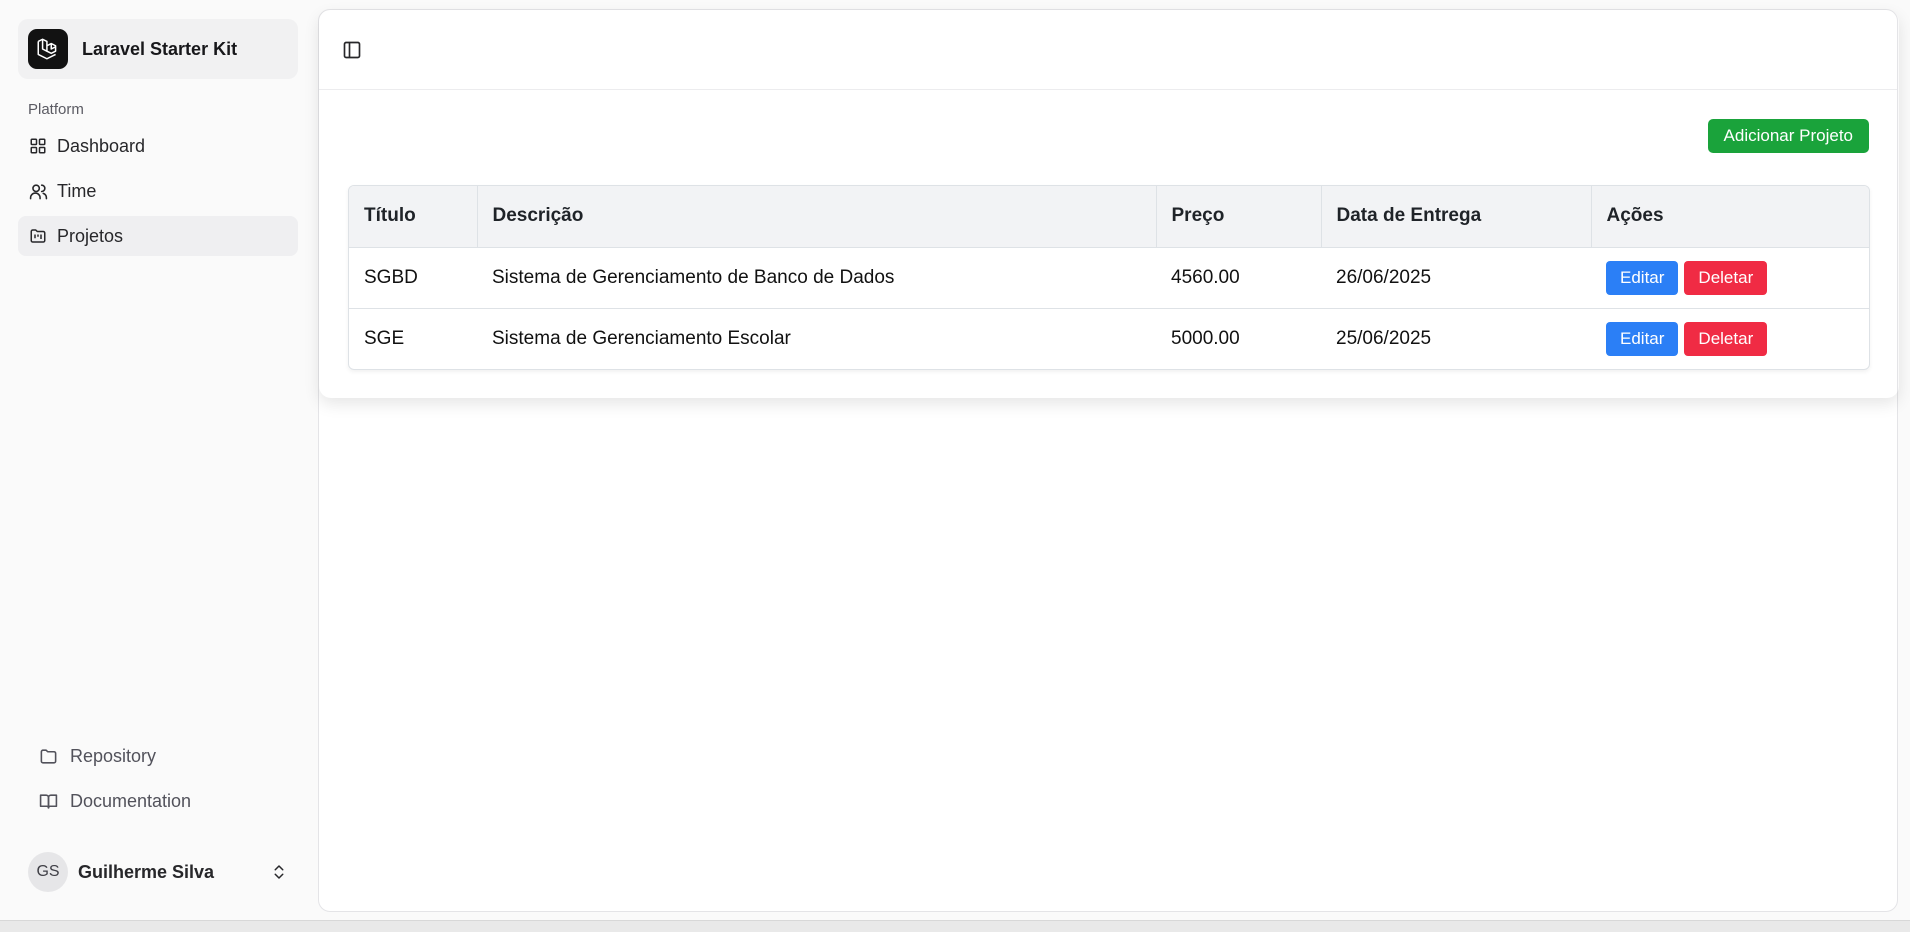 The image size is (1910, 932). I want to click on sidebar-item-dashboard: Dashboard, so click(158, 146).